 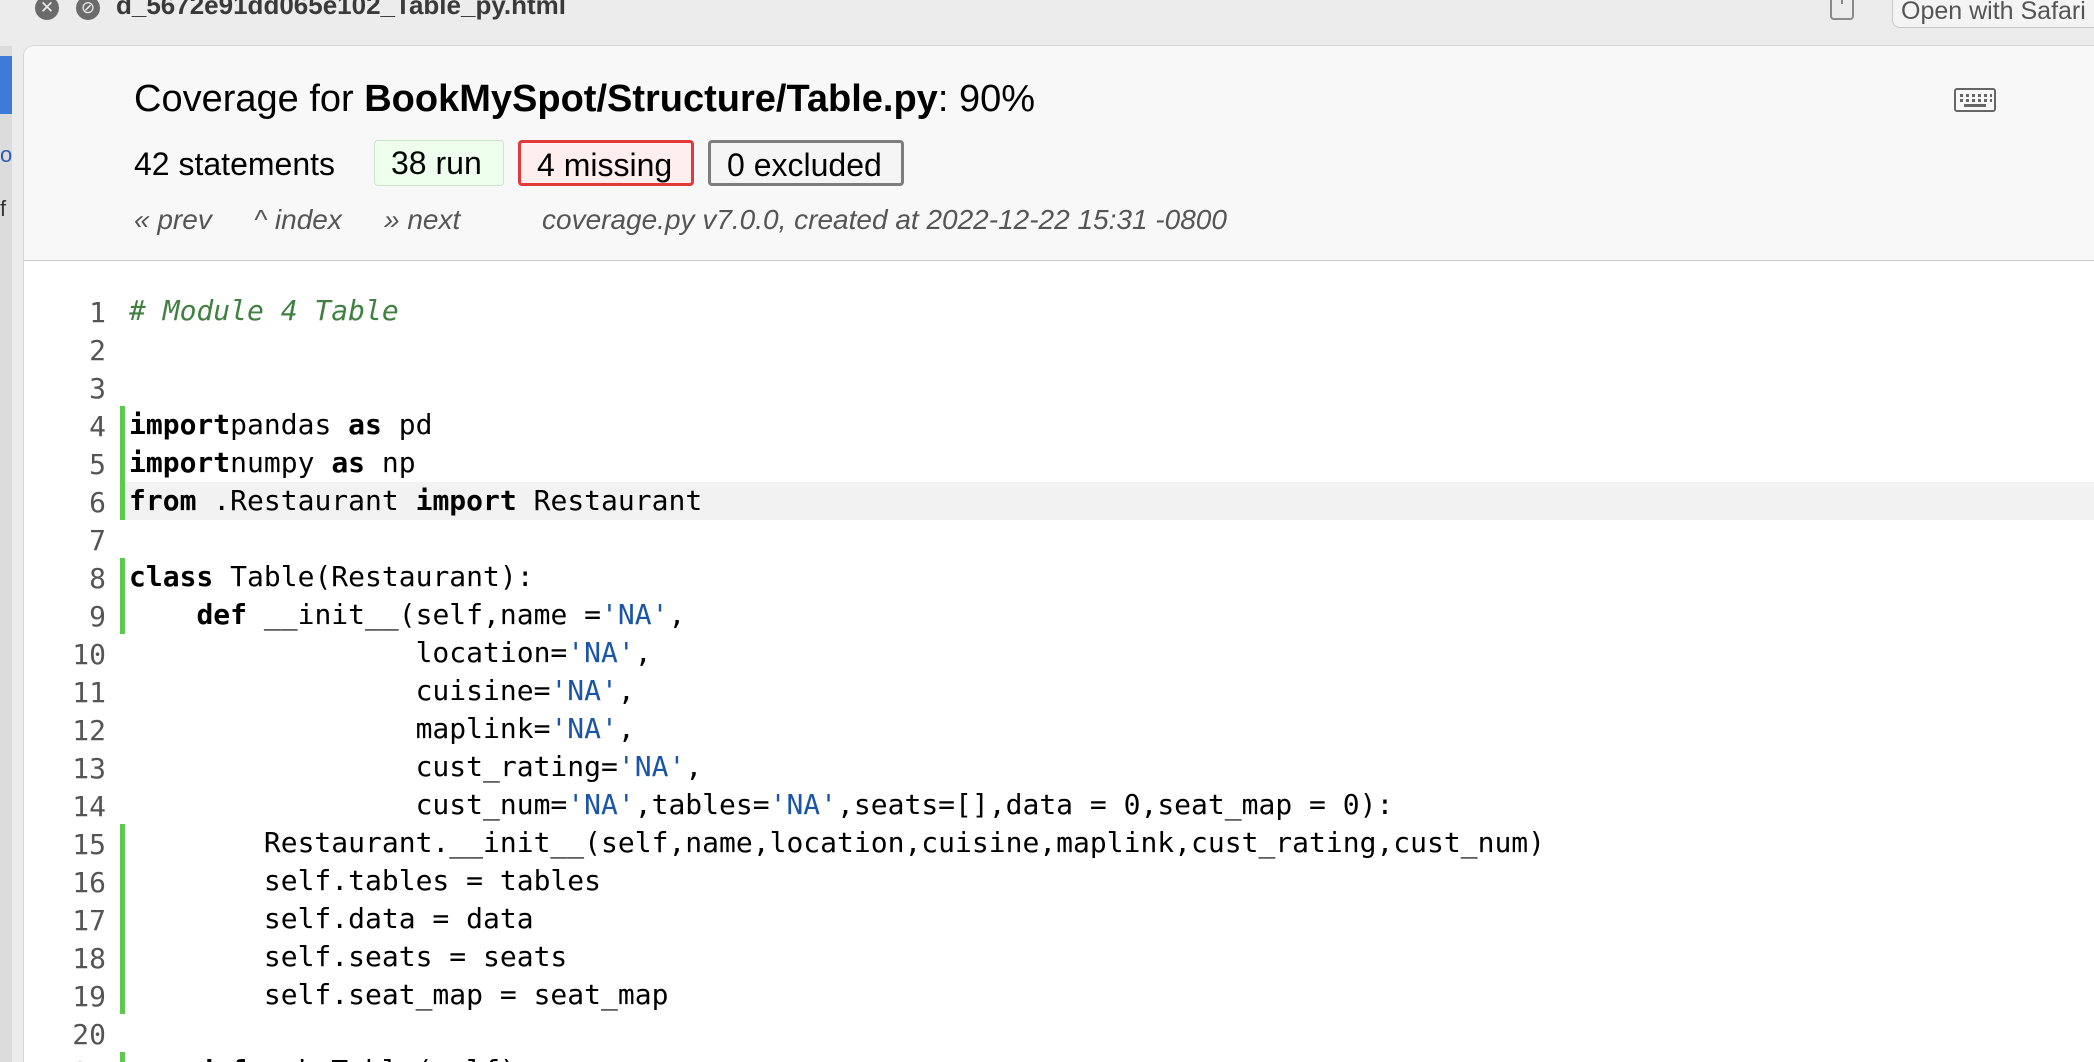 What do you see at coordinates (806, 163) in the screenshot?
I see `excluded-filter-button: 0 excluded` at bounding box center [806, 163].